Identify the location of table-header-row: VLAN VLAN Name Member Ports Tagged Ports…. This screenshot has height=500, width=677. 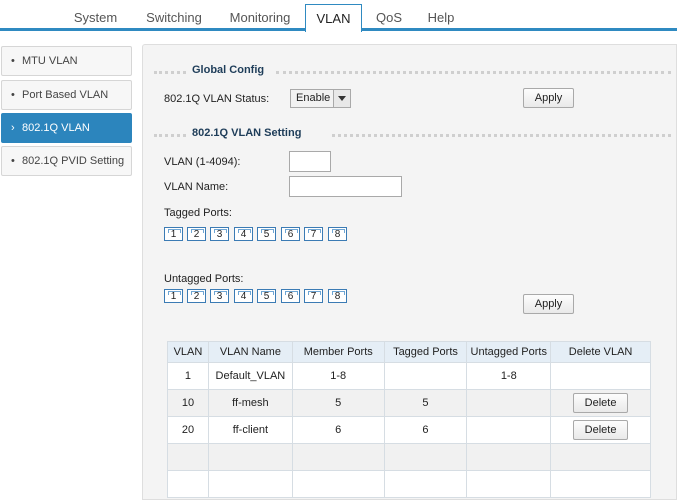
(409, 352).